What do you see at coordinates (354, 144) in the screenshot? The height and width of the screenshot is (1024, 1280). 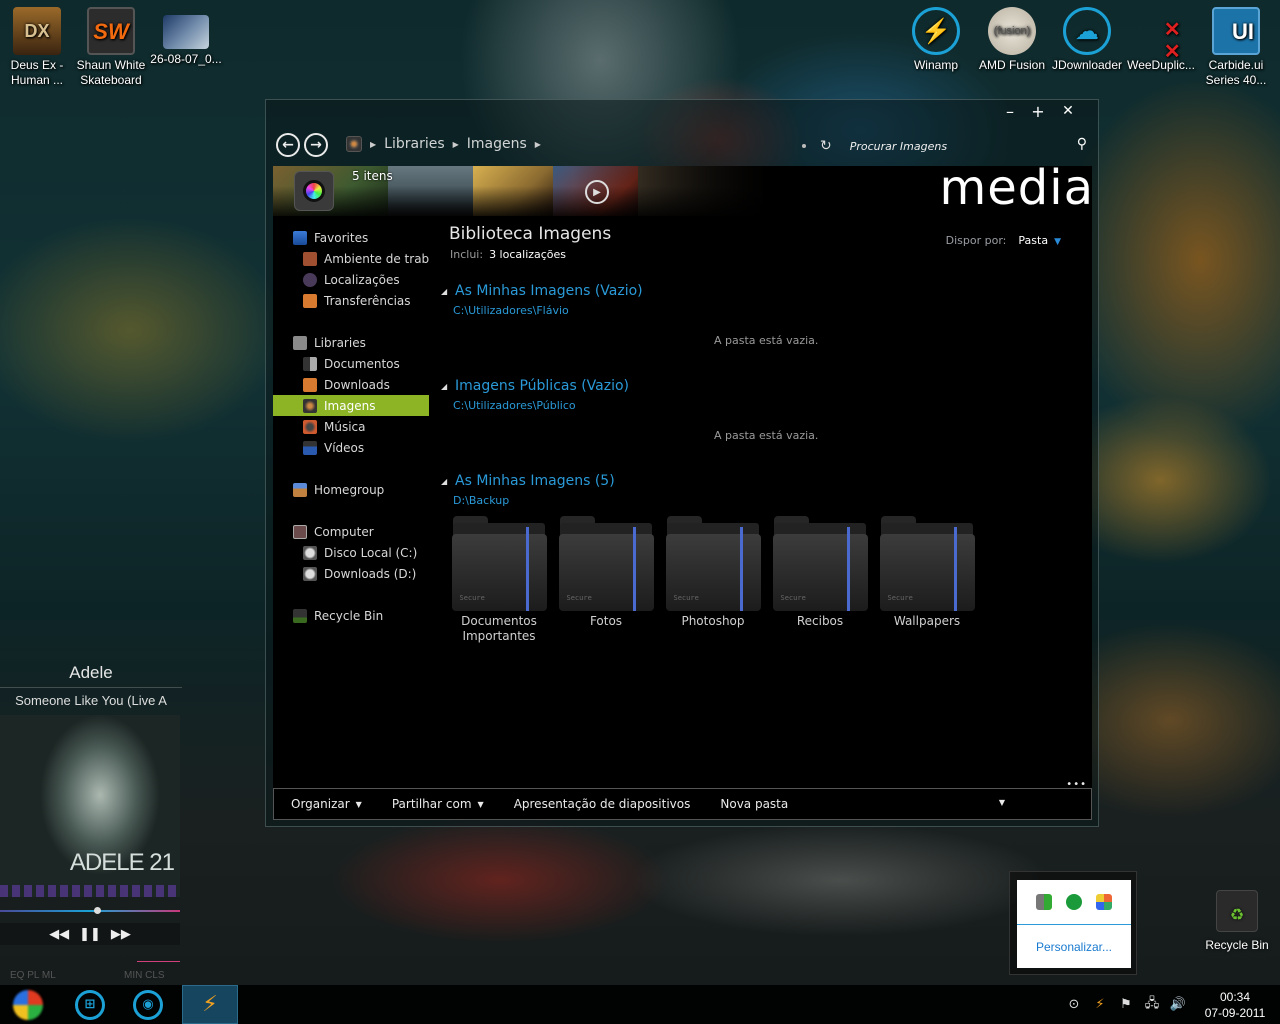 I see `pictures-library-icon` at bounding box center [354, 144].